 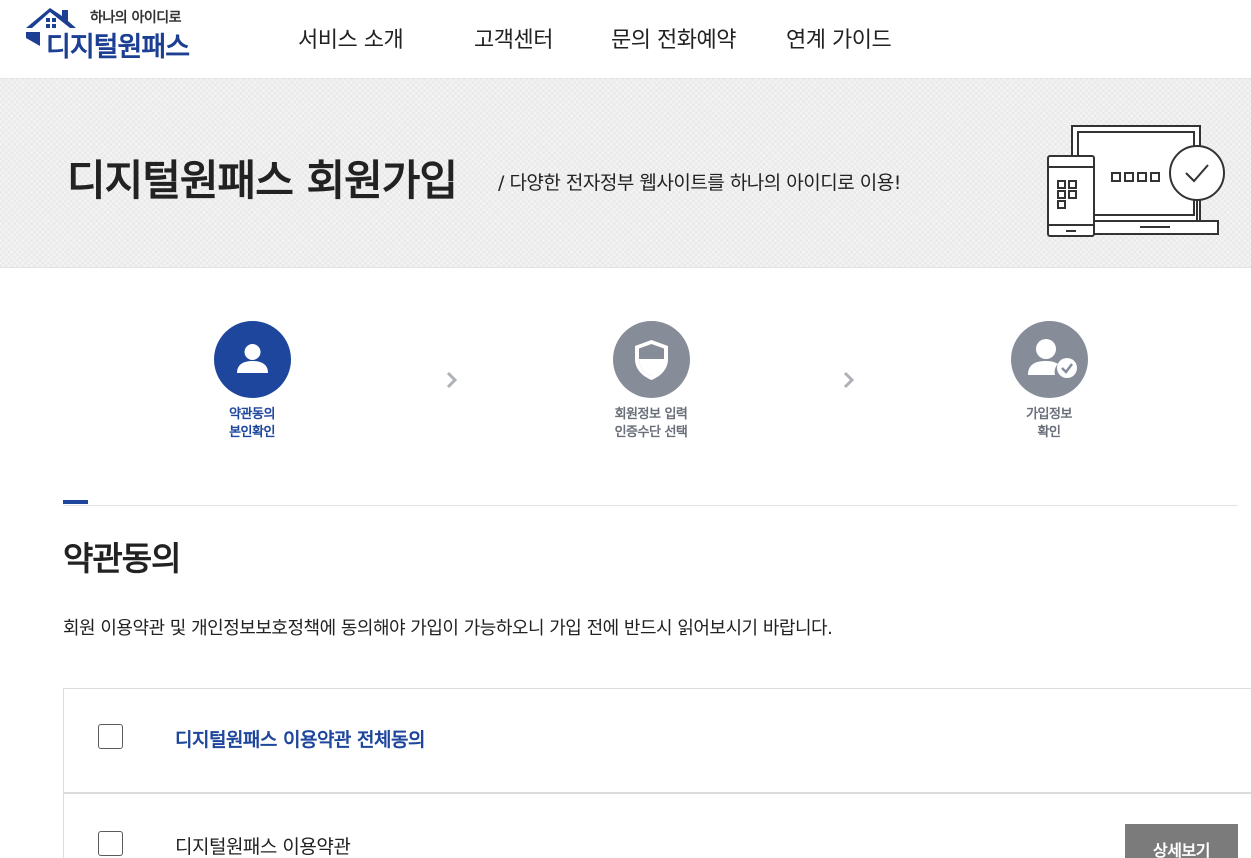 I want to click on user-icon, so click(x=252, y=358).